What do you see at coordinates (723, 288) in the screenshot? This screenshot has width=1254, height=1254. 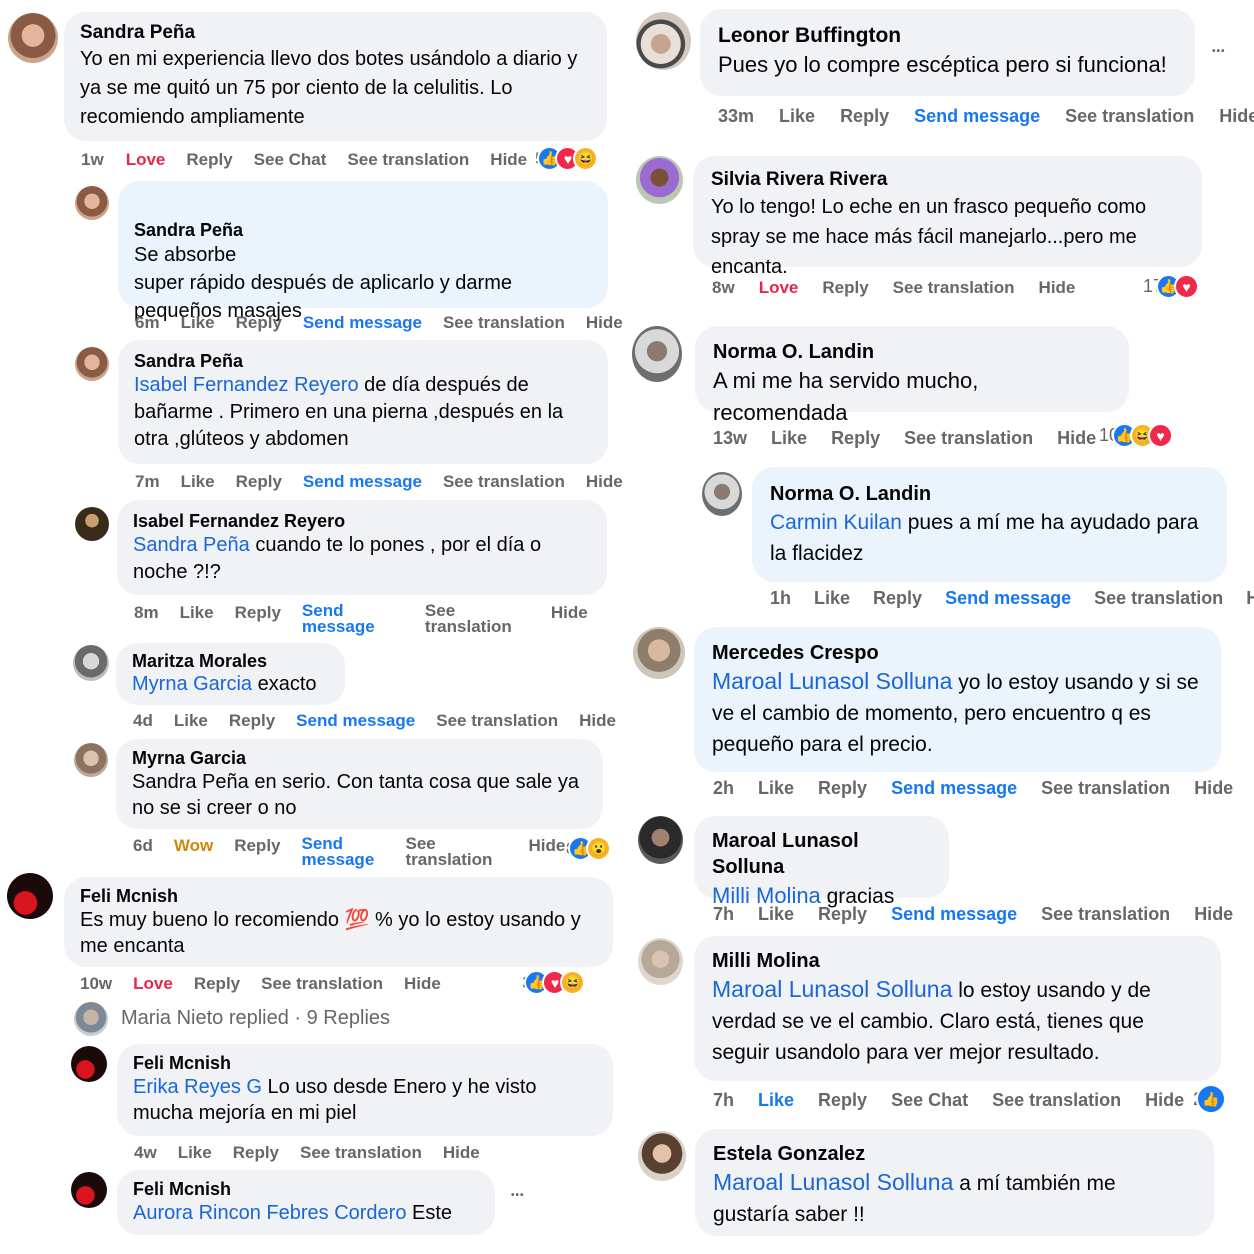 I see `comment-time: 8w` at bounding box center [723, 288].